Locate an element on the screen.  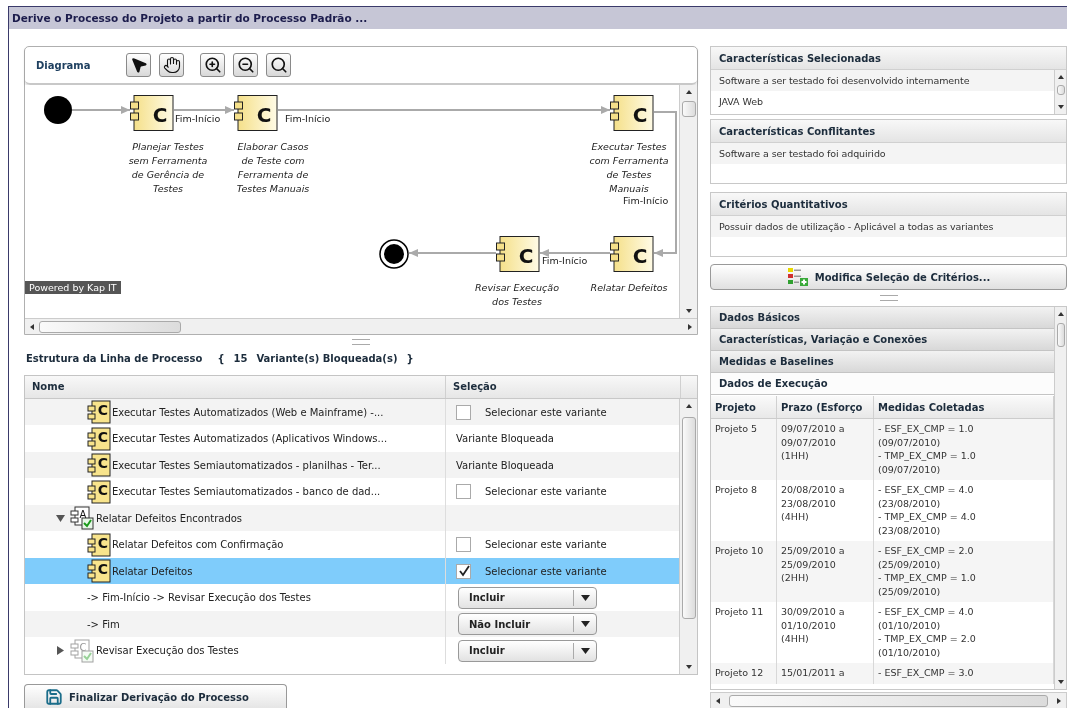
column-header: Projeto is located at coordinates (744, 407).